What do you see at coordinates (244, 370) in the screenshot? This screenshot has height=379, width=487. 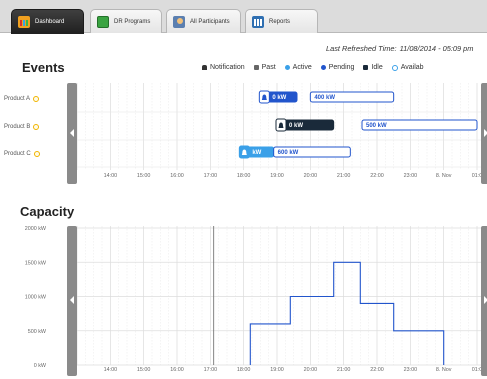 I see `x-tick-label: 18:00` at bounding box center [244, 370].